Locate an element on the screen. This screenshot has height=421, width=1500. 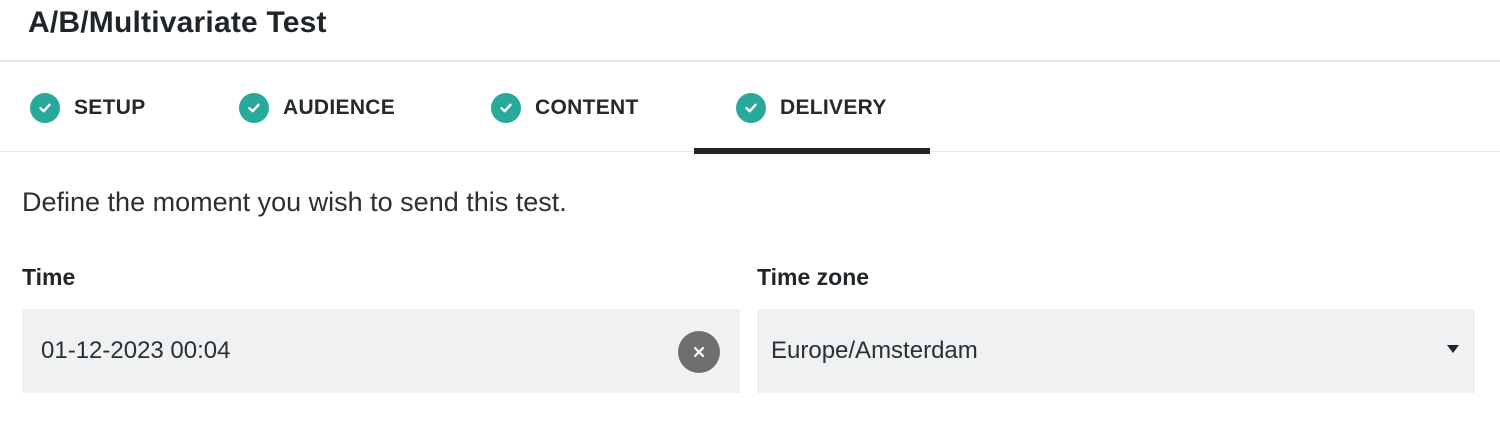
tab-audience: AUDIENCE is located at coordinates (317, 108).